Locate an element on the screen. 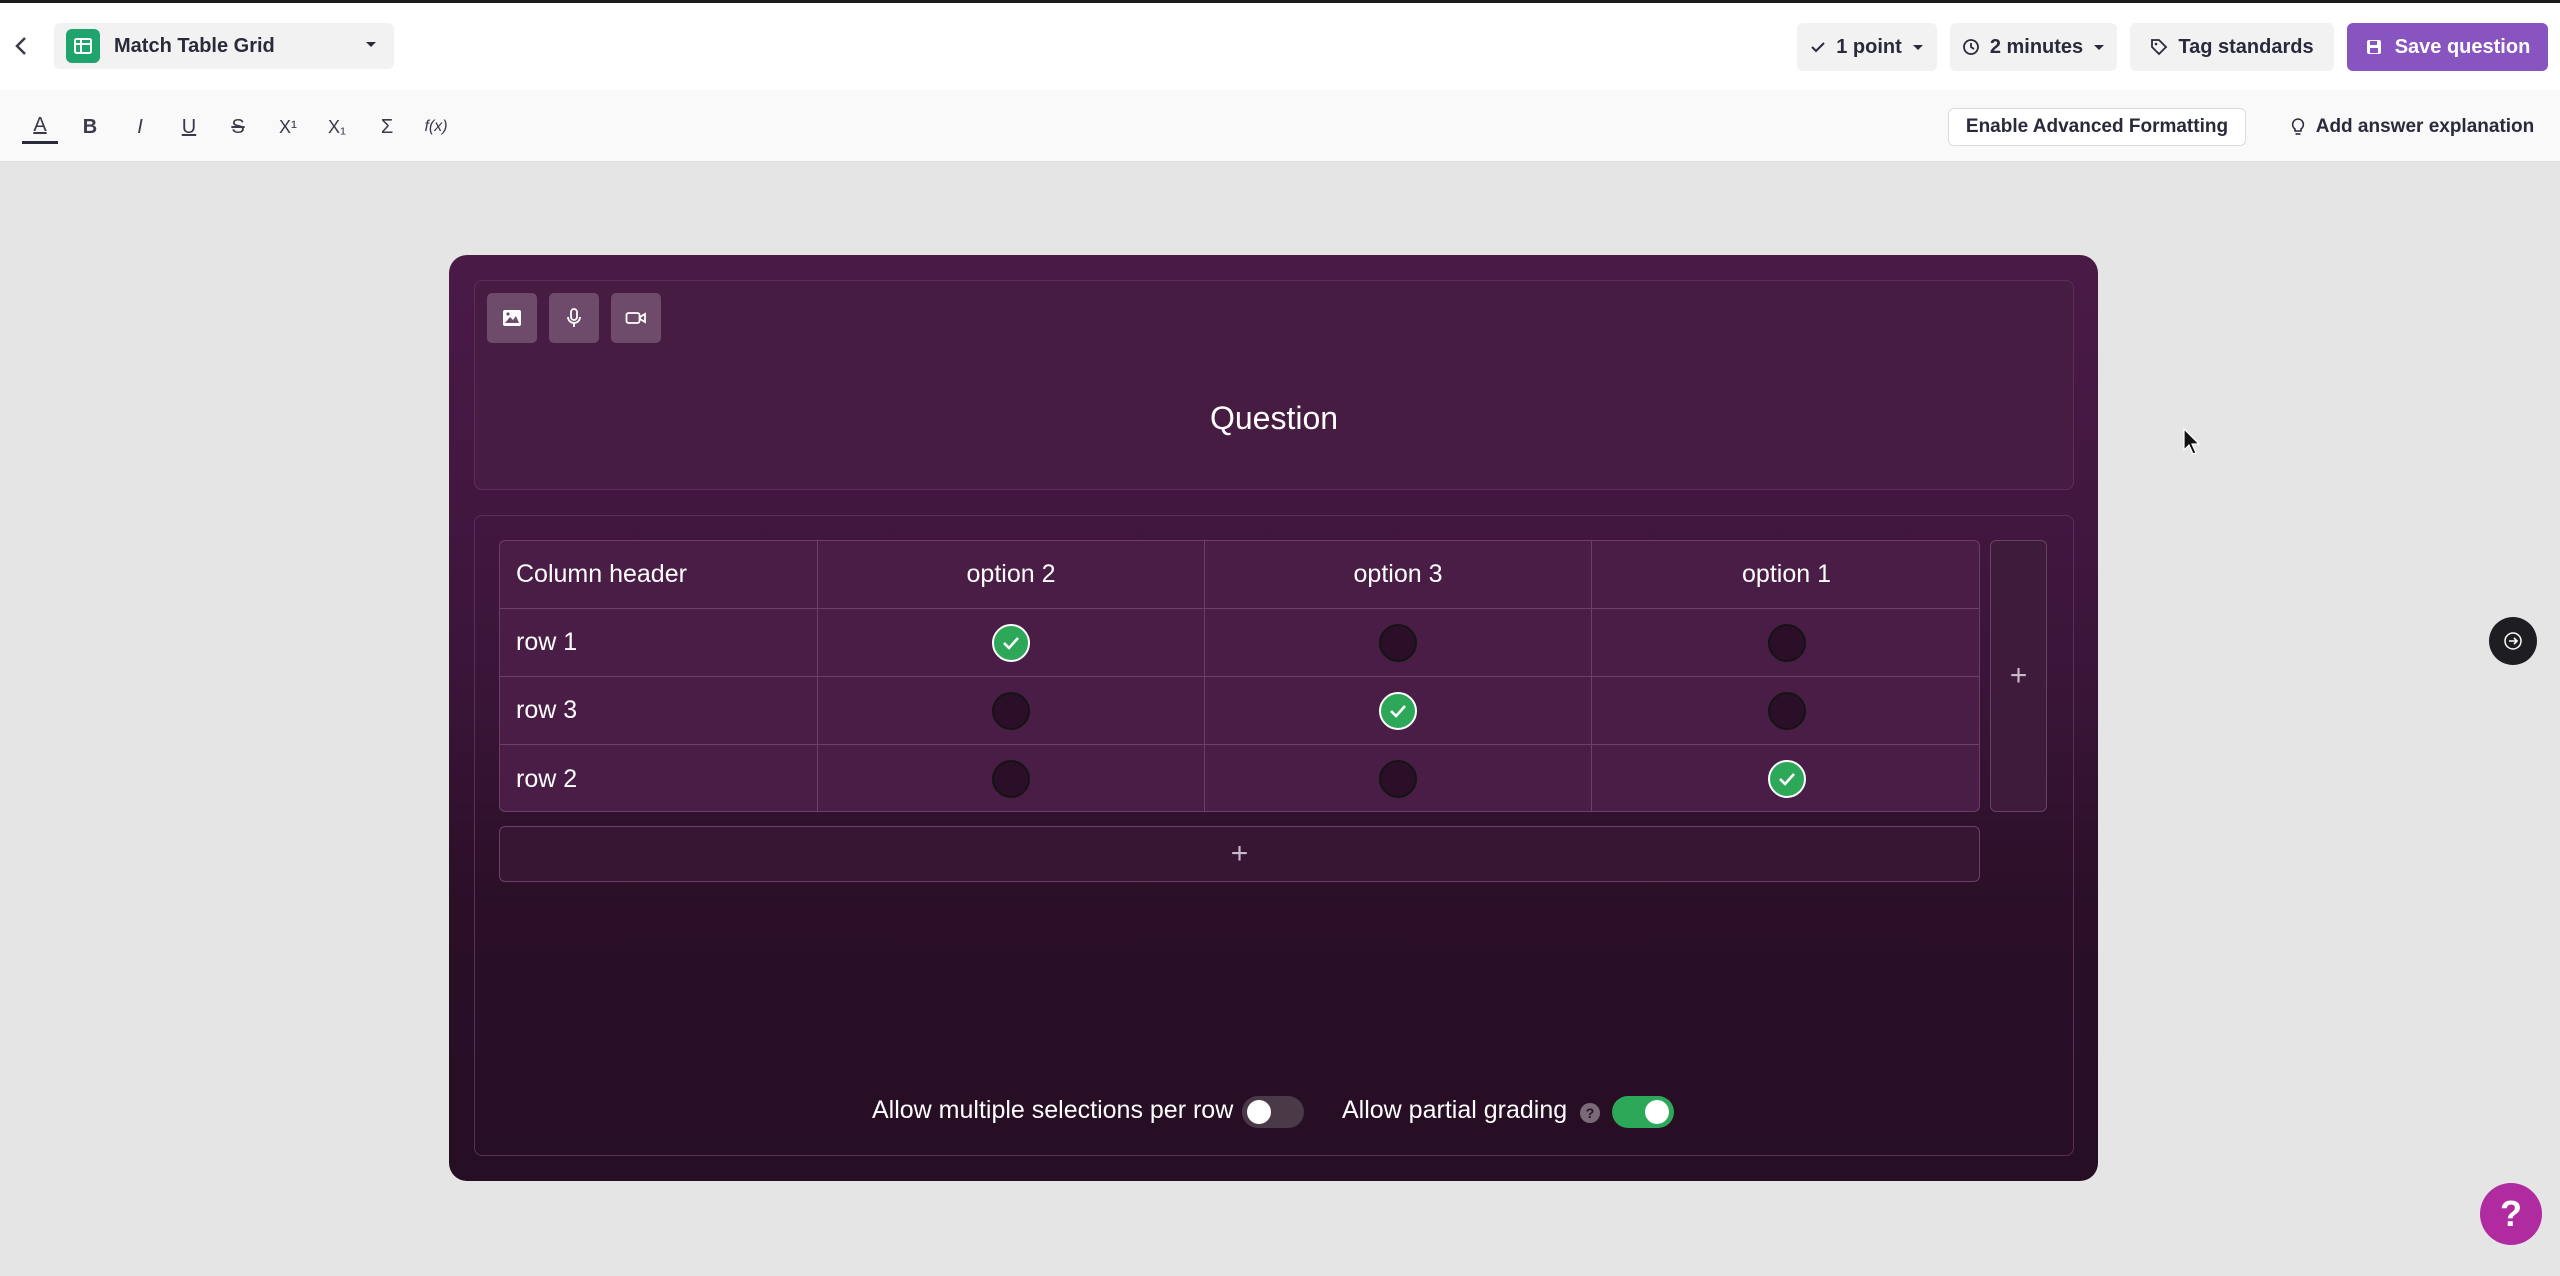 The width and height of the screenshot is (2560, 1276). subscript-button: X₁ is located at coordinates (337, 127).